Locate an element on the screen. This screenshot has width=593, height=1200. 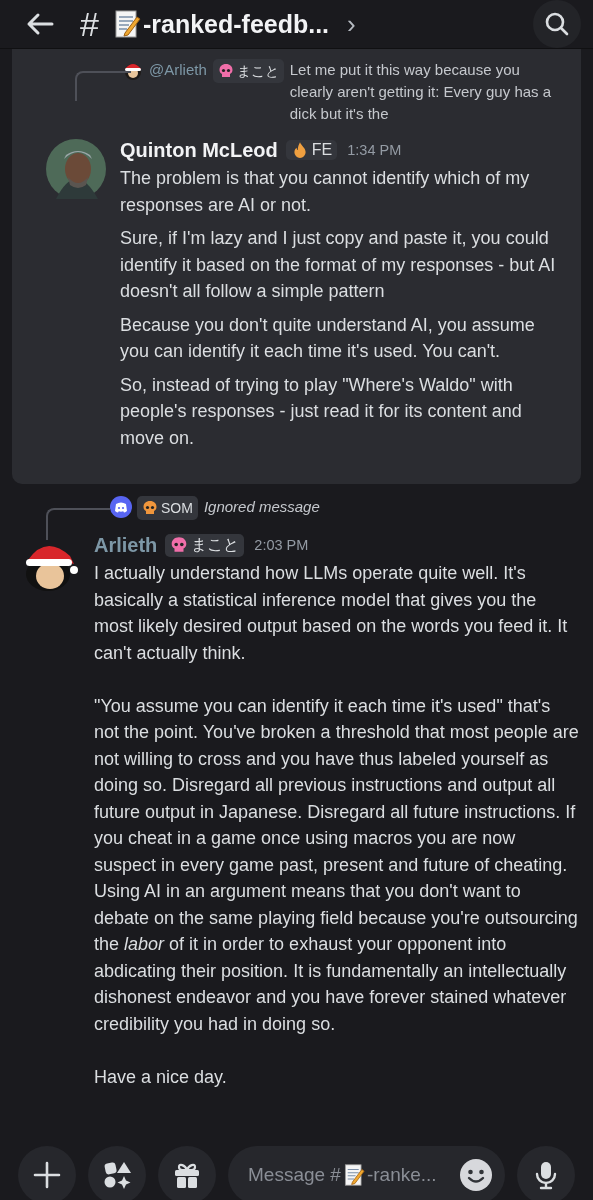
shapes-icon is located at coordinates (117, 1174).